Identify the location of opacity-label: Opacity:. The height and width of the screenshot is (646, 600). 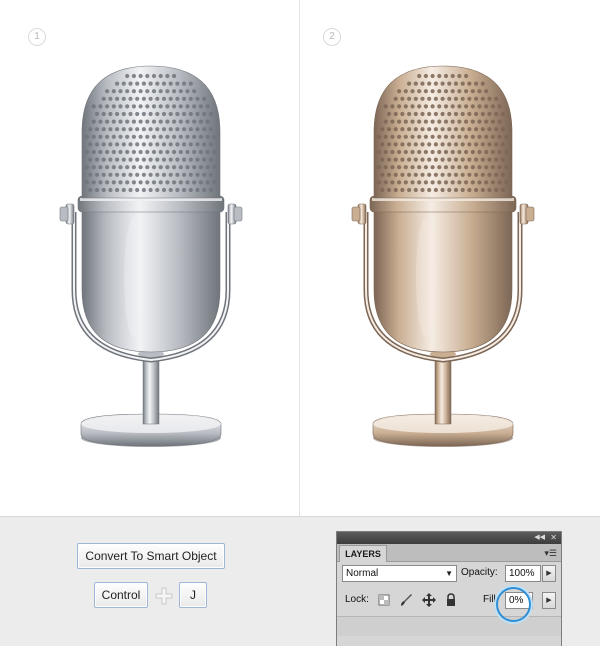
(479, 572).